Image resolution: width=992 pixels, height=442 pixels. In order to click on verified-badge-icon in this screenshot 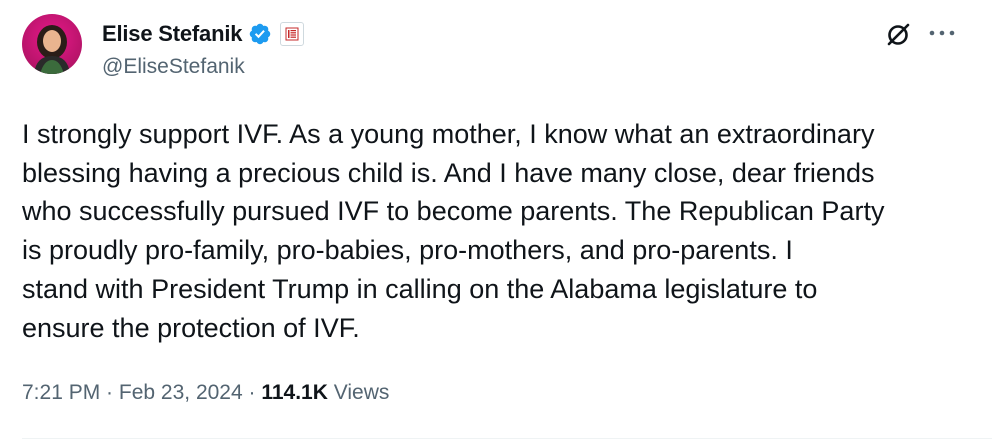, I will do `click(260, 34)`.